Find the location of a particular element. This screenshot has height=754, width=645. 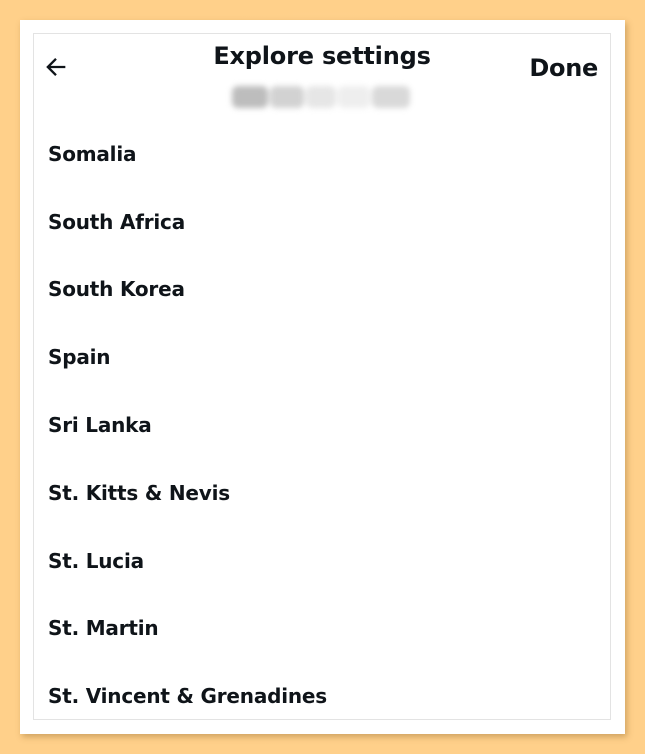

country-label: St. Lucia is located at coordinates (96, 560).